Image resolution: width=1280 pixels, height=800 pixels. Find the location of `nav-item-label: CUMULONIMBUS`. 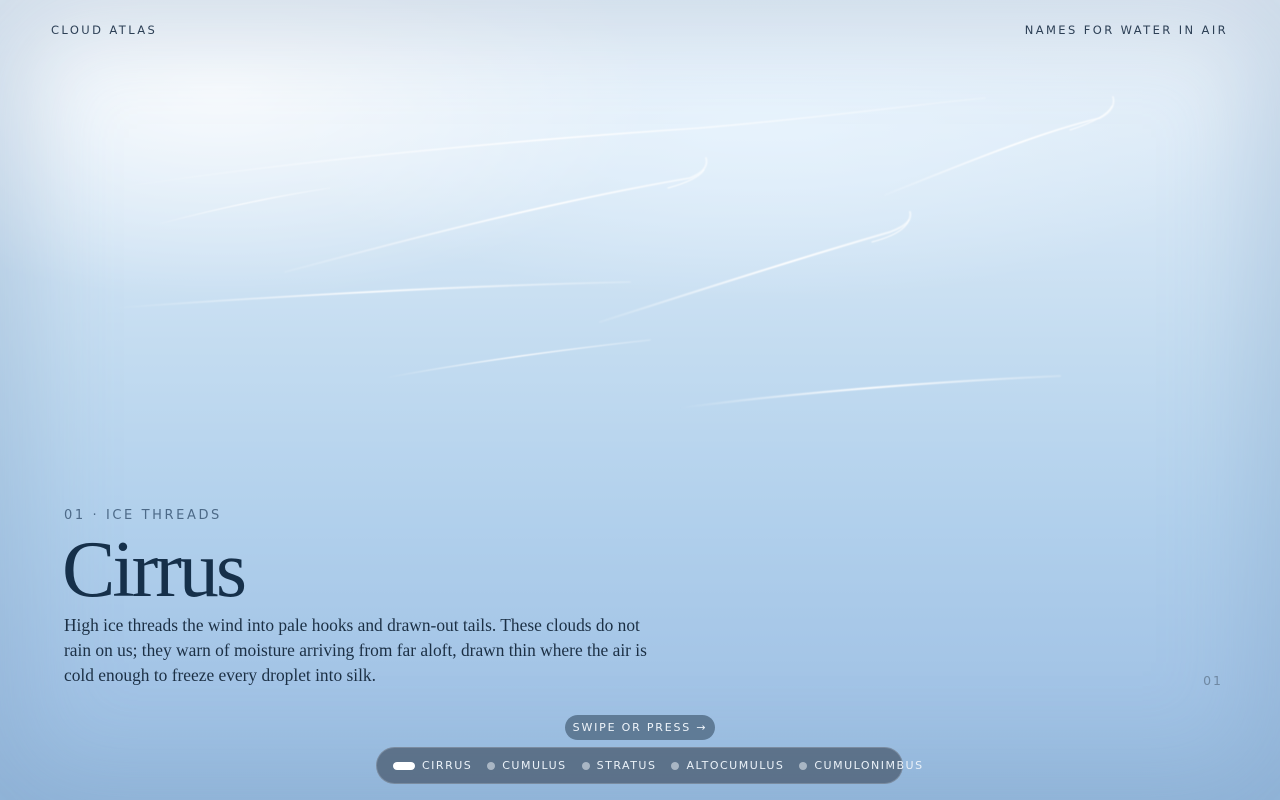

nav-item-label: CUMULONIMBUS is located at coordinates (869, 765).